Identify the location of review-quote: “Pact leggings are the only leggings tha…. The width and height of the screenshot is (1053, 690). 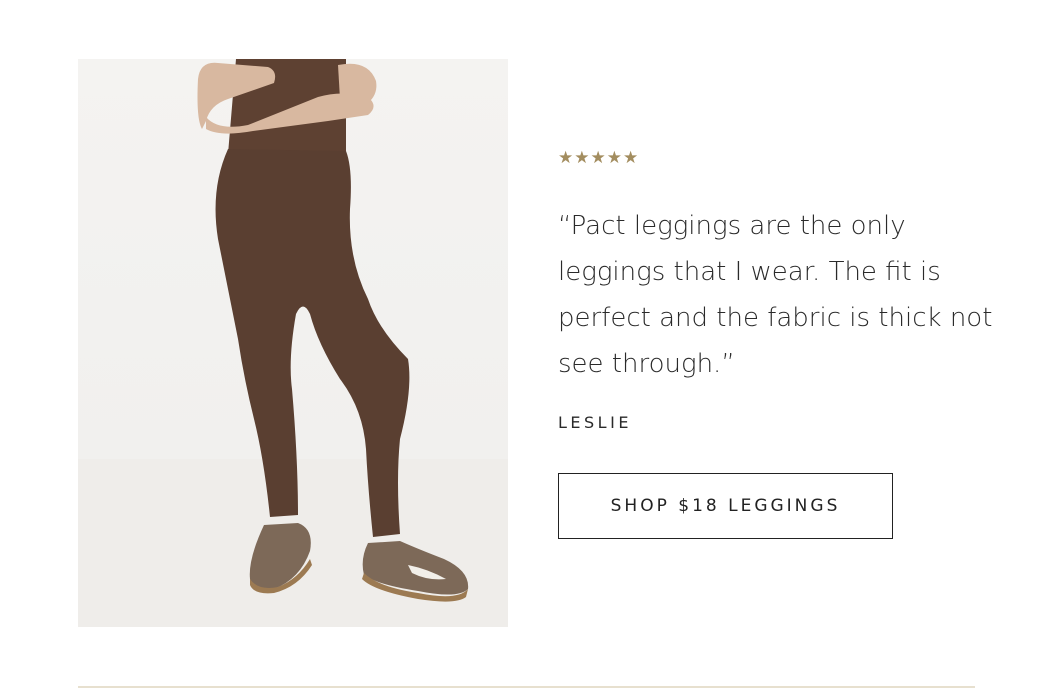
(775, 295).